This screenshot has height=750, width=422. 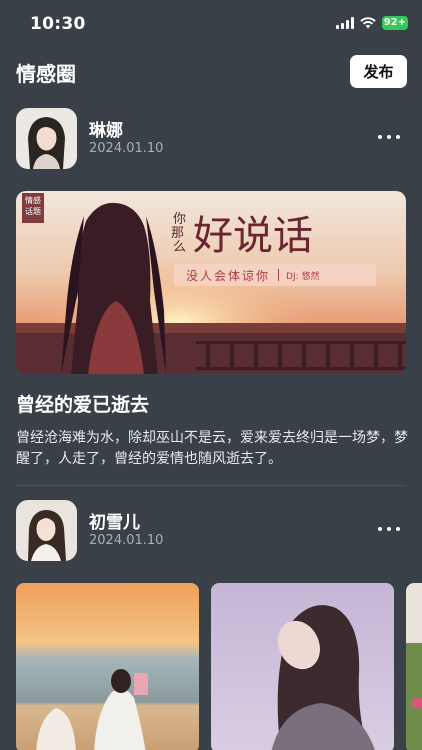 What do you see at coordinates (114, 523) in the screenshot?
I see `author-name: 初雪儿` at bounding box center [114, 523].